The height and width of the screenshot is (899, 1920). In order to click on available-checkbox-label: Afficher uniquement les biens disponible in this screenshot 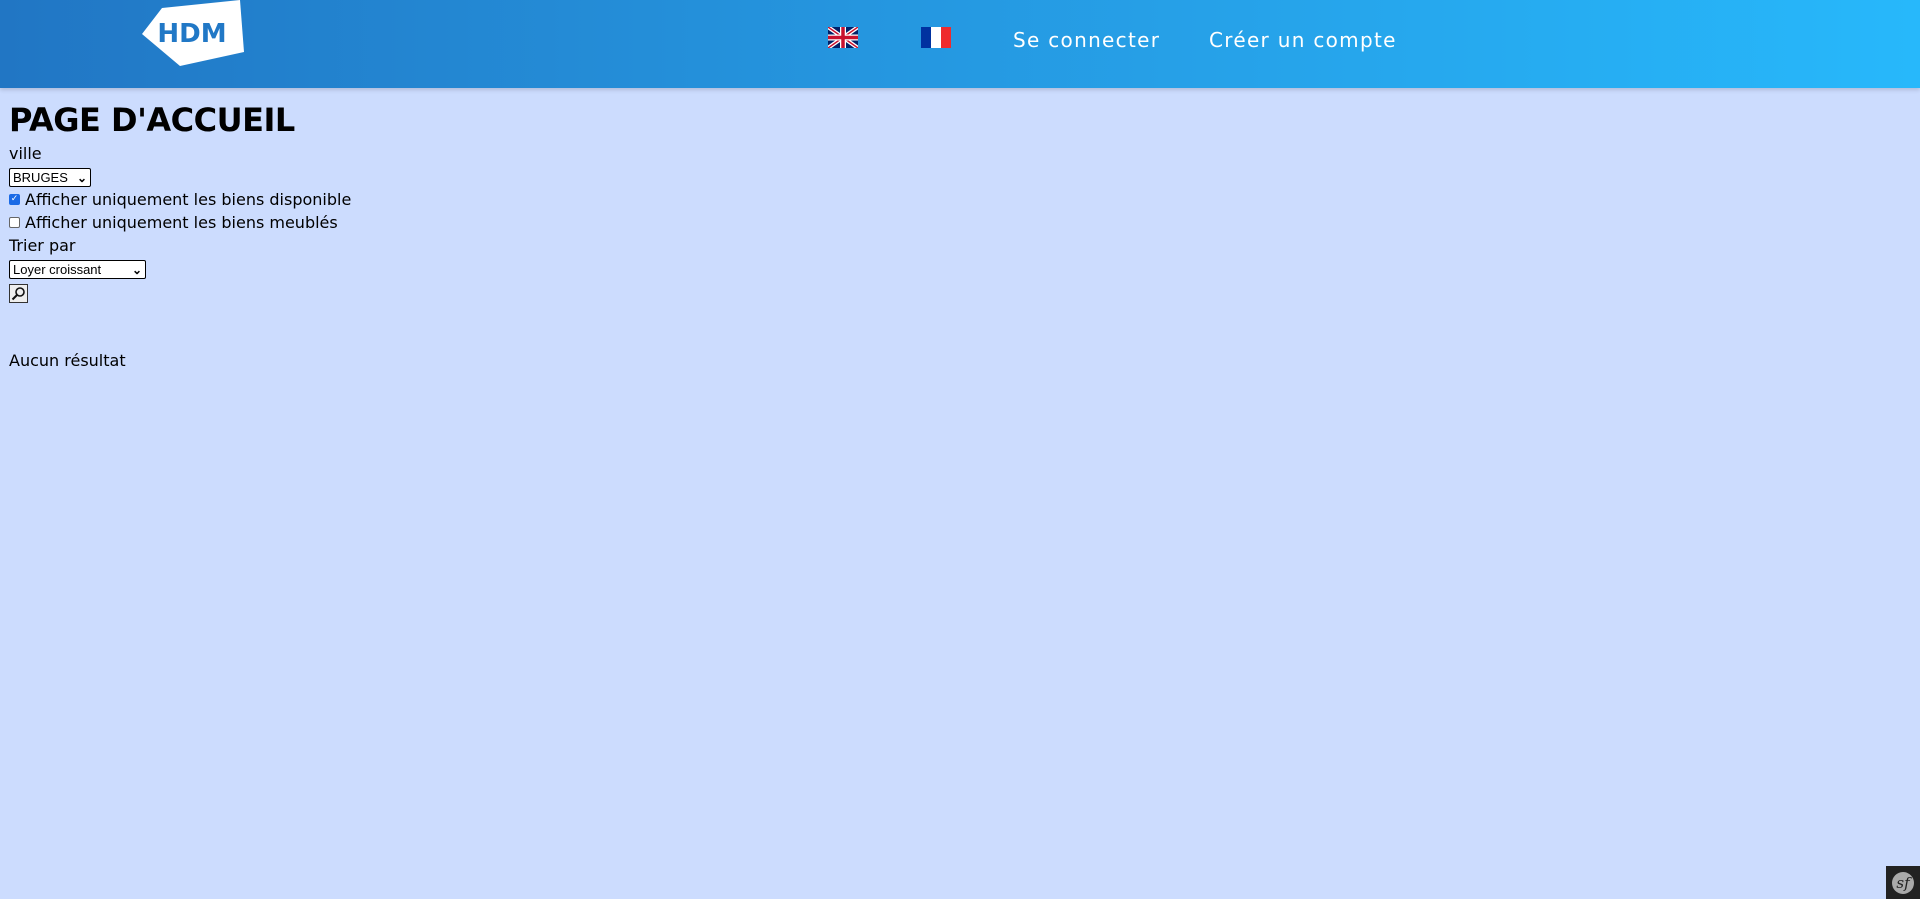, I will do `click(188, 199)`.